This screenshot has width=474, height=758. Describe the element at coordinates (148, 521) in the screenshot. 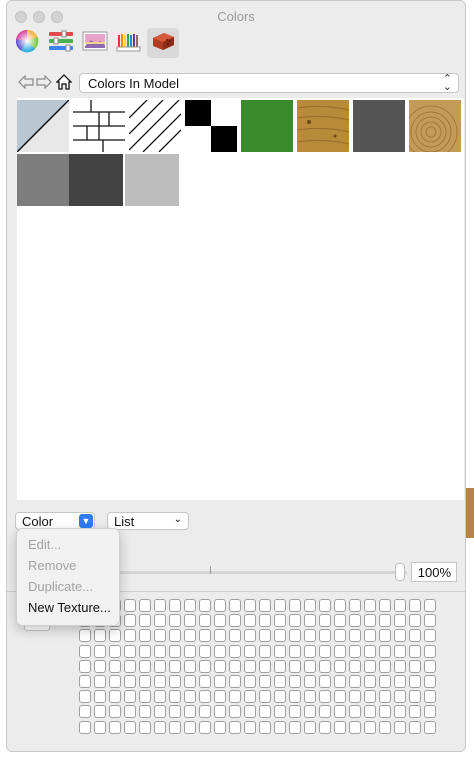

I see `view-select: List ⌄` at that location.